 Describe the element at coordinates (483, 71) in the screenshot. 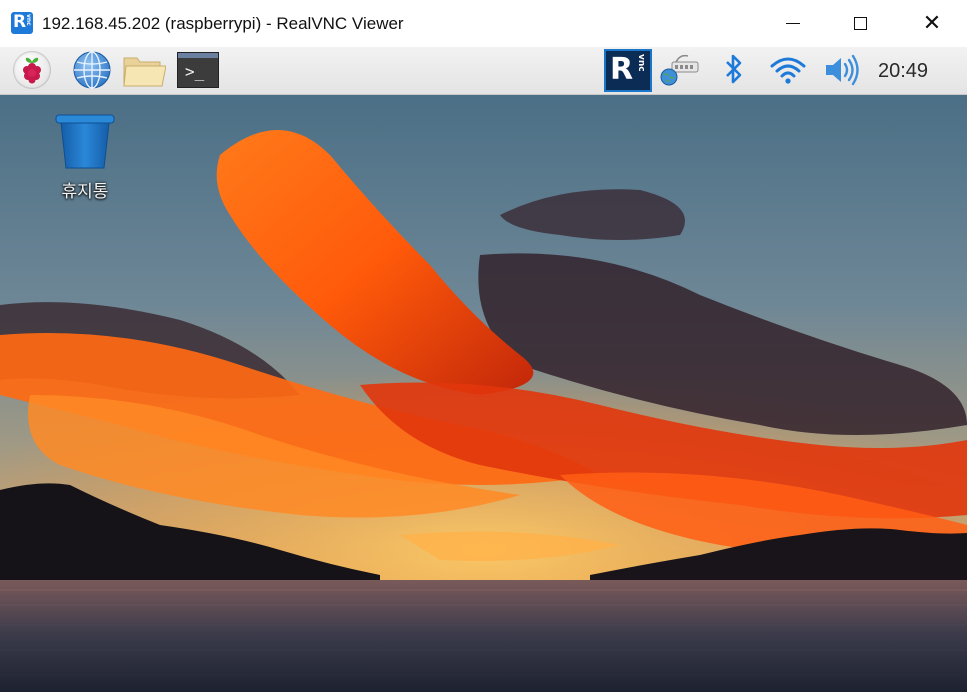

I see `taskbar-panel: >_ R vnc 20:49` at that location.